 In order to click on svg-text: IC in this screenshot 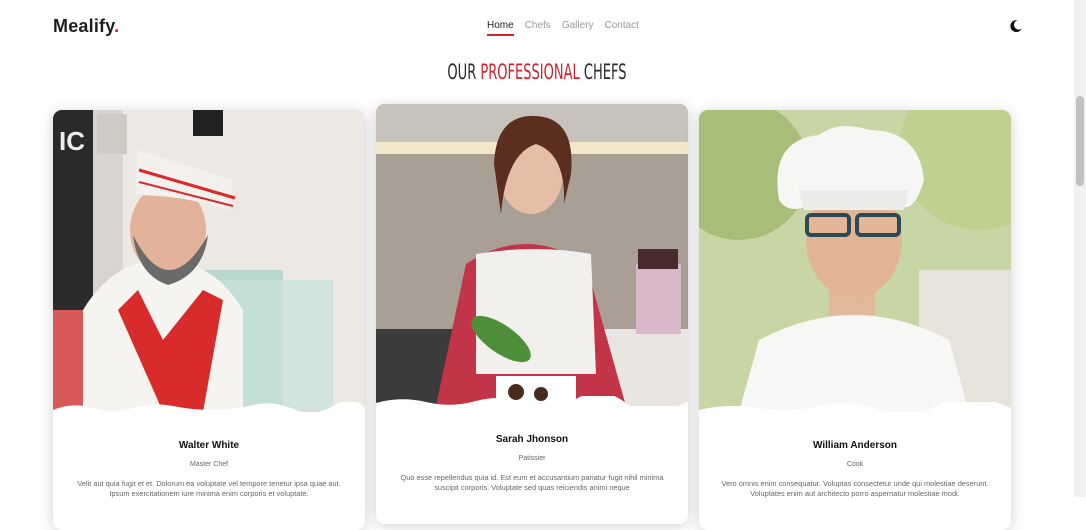, I will do `click(72, 141)`.